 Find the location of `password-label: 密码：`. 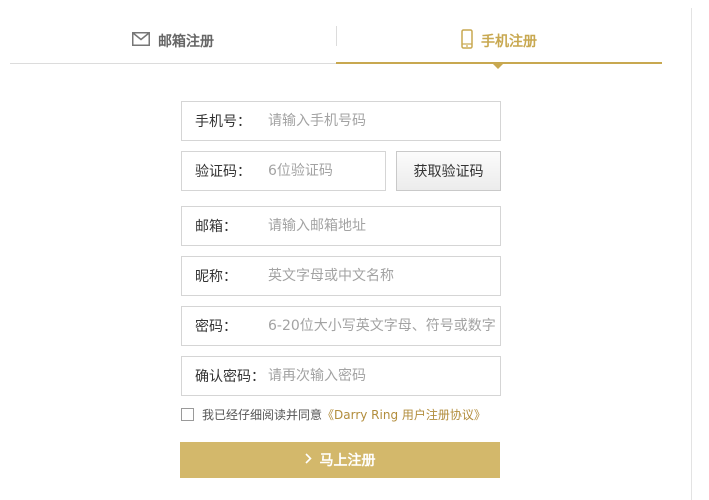

password-label: 密码： is located at coordinates (216, 327).